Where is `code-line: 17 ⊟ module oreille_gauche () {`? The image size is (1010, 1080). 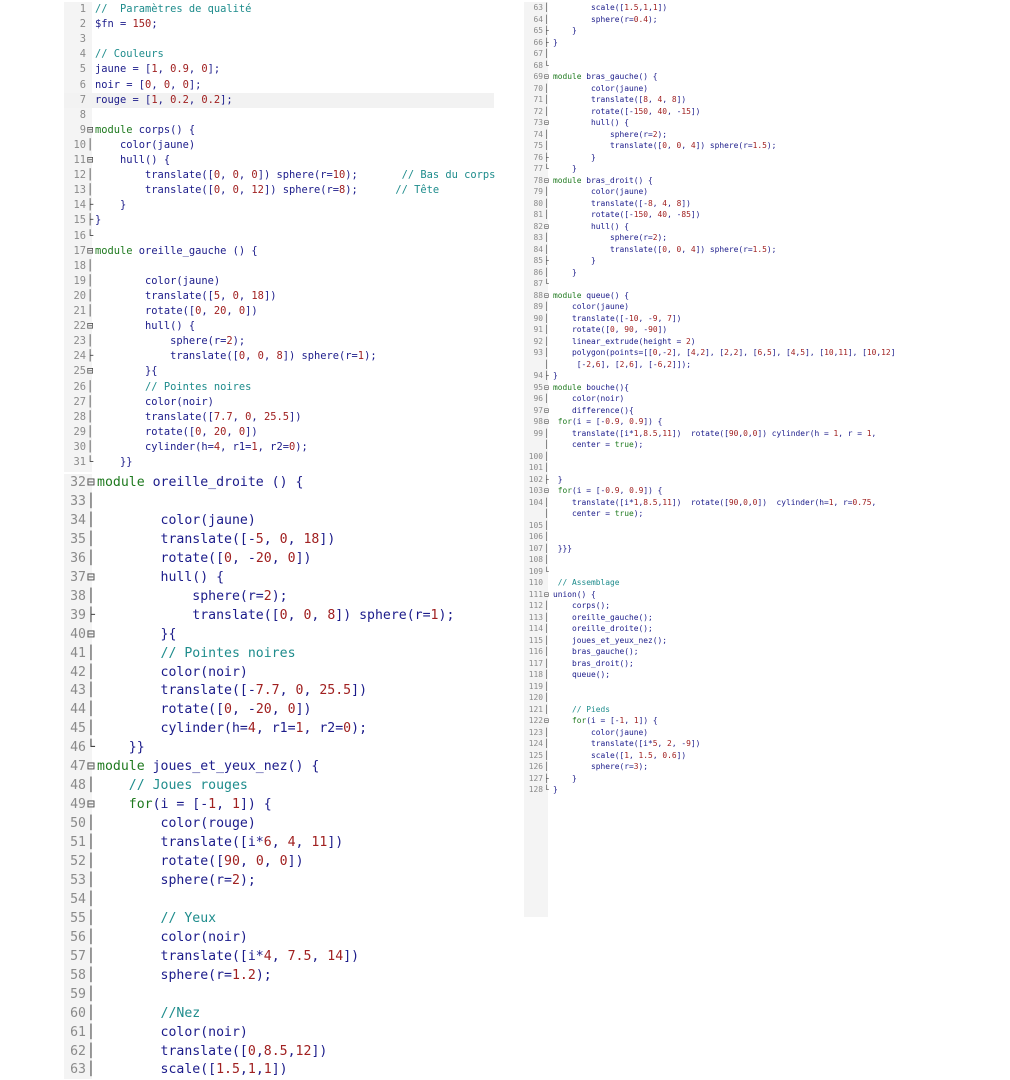 code-line: 17 ⊟ module oreille_gauche () { is located at coordinates (279, 251).